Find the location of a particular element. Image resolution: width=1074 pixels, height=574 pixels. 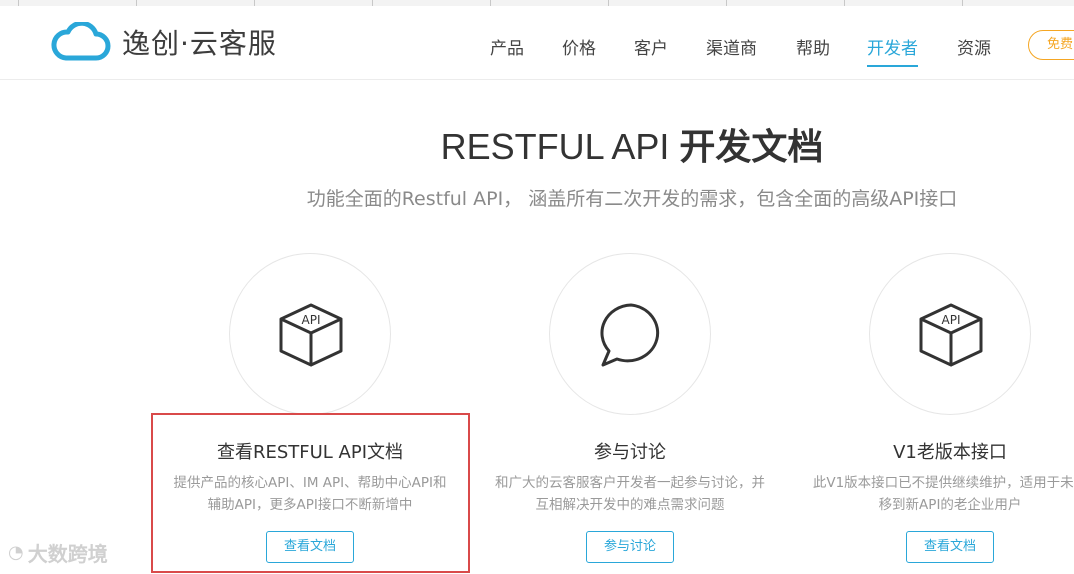

nav-item-channel-partners: 渠道商 is located at coordinates (731, 46).